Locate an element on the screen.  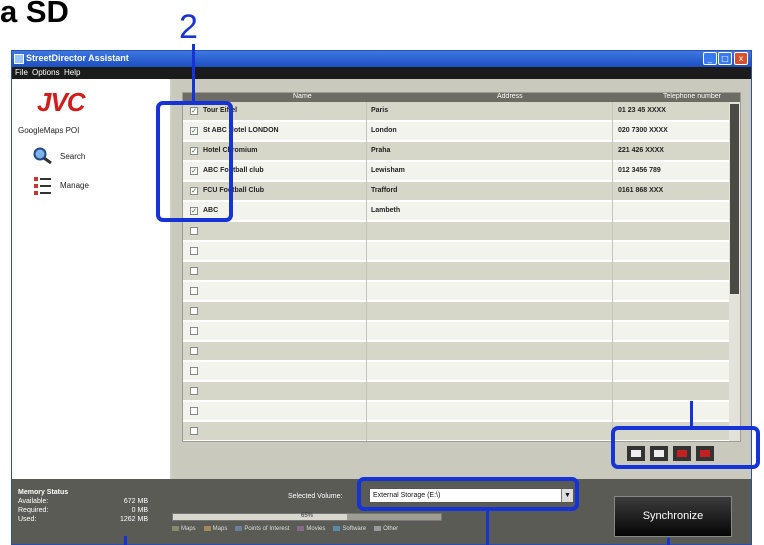
legend-label: Movies is located at coordinates (316, 529).